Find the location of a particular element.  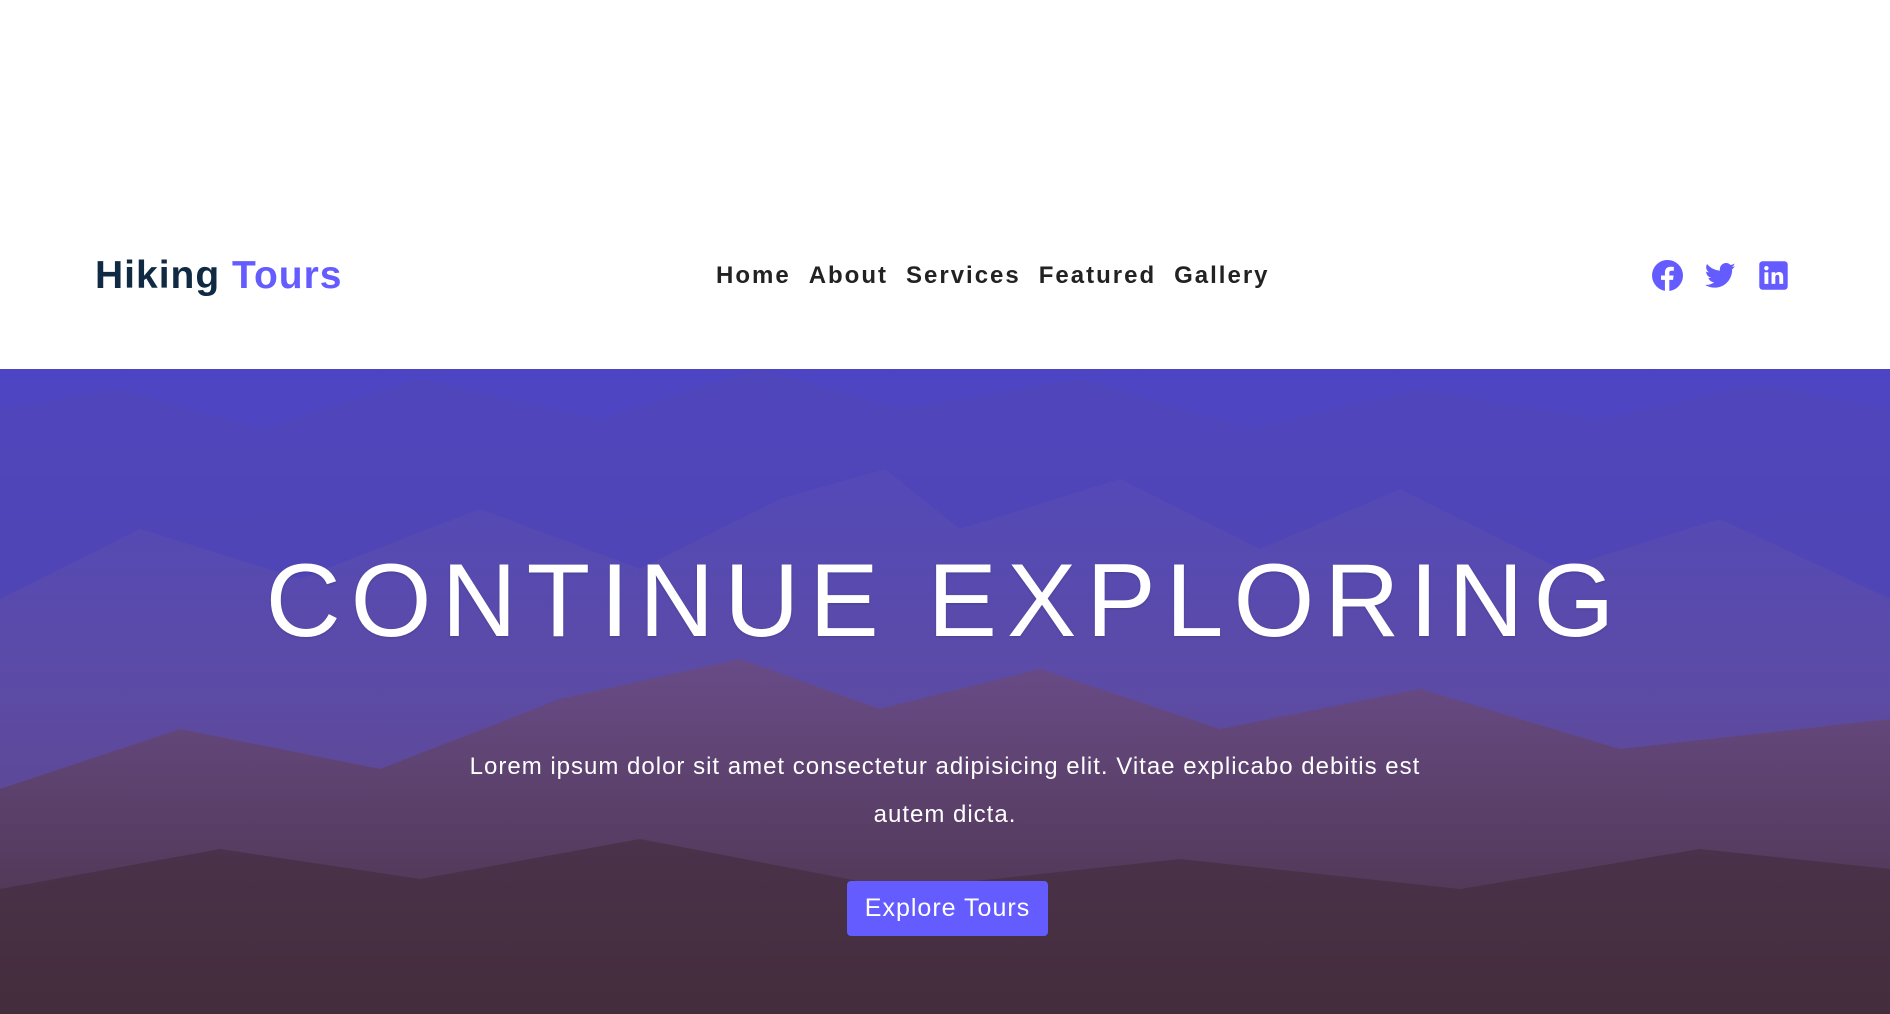

nav-links: Home About Services Featured Gallery is located at coordinates (993, 276).